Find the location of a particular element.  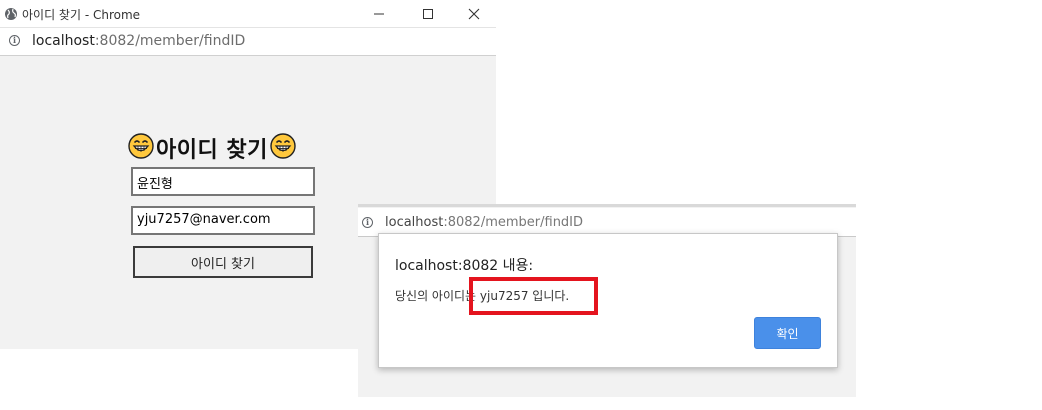

maximize-button is located at coordinates (428, 13).